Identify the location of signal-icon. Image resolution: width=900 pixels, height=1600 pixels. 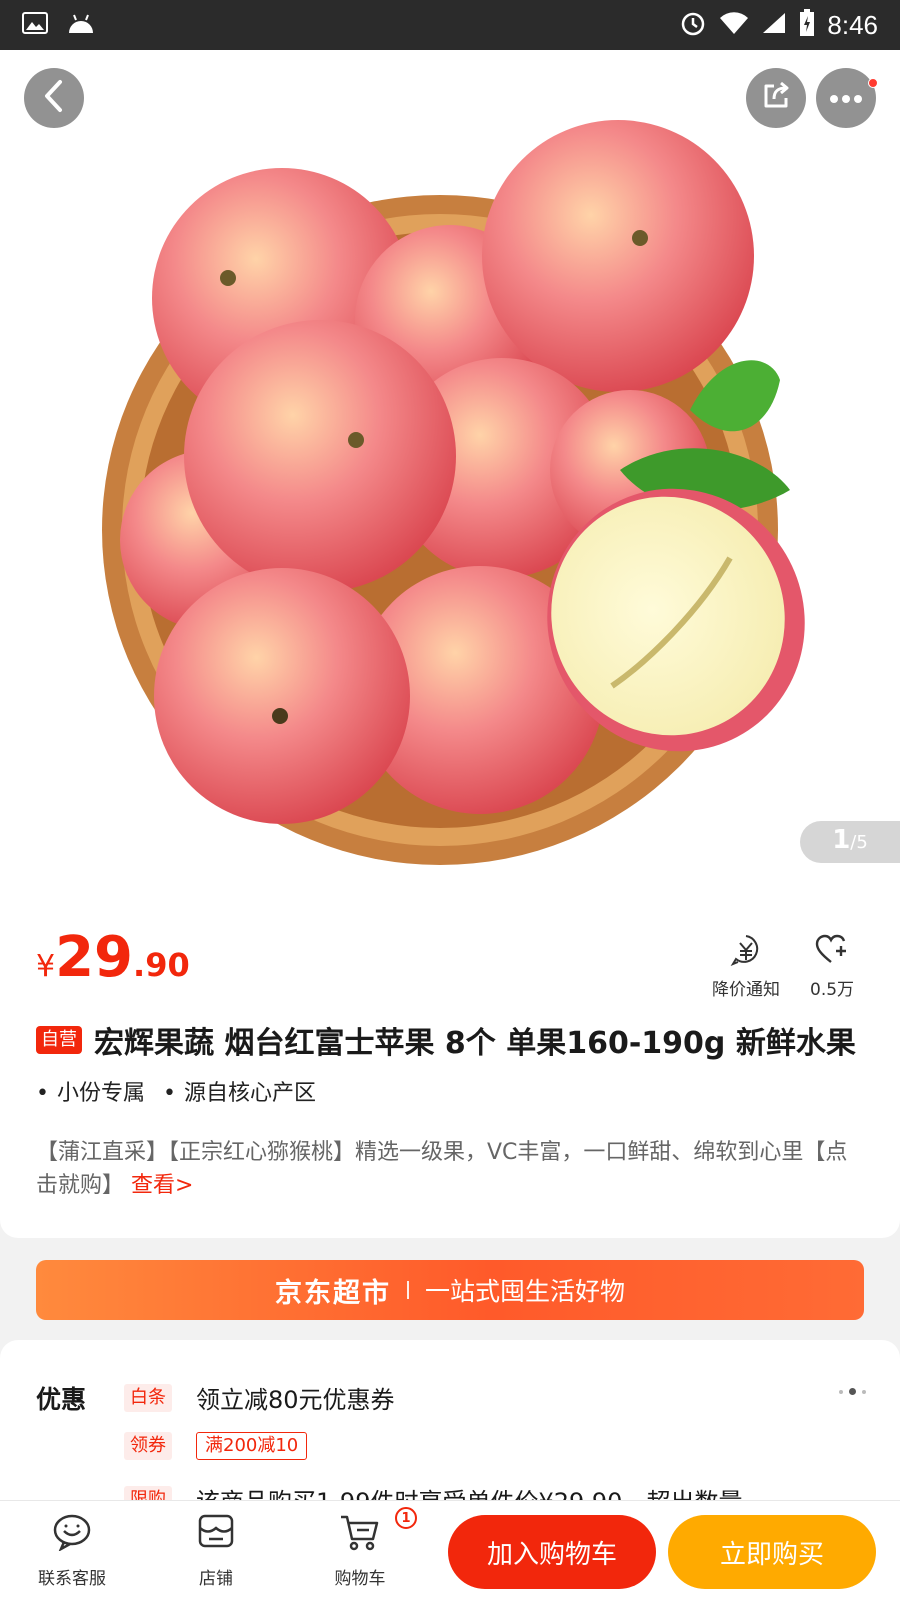
(774, 25).